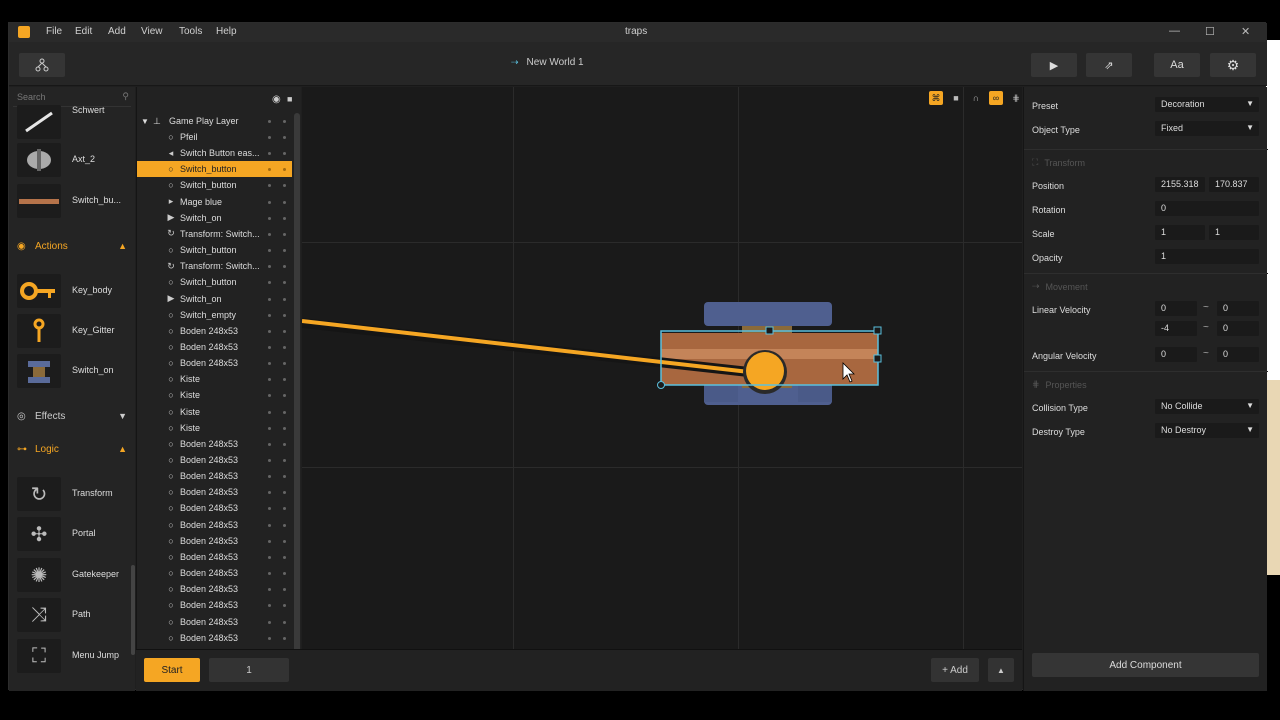  I want to click on rotation-field: 0, so click(1207, 208).